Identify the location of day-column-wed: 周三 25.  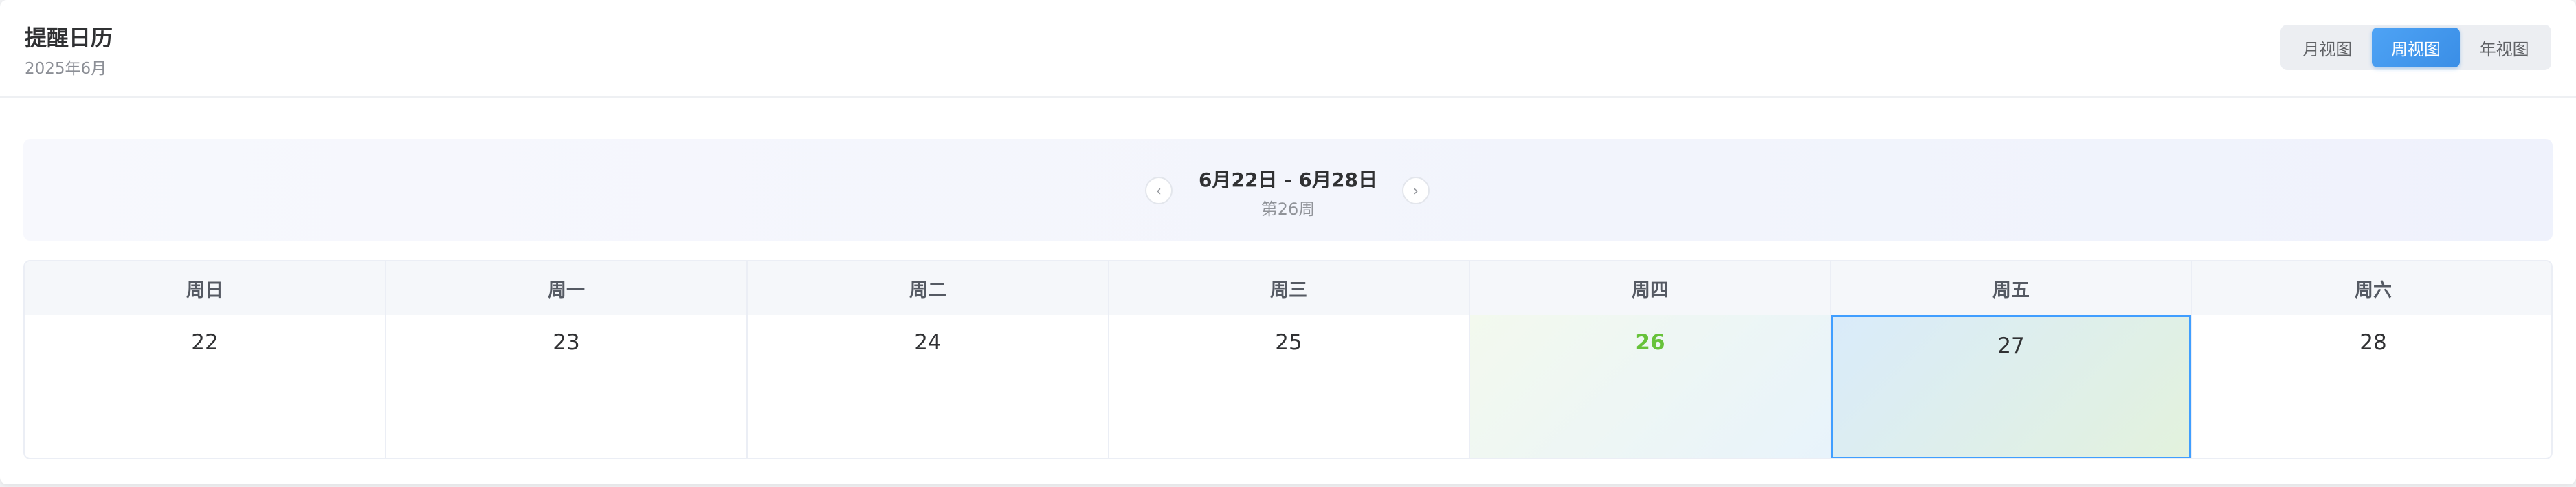
(1289, 359).